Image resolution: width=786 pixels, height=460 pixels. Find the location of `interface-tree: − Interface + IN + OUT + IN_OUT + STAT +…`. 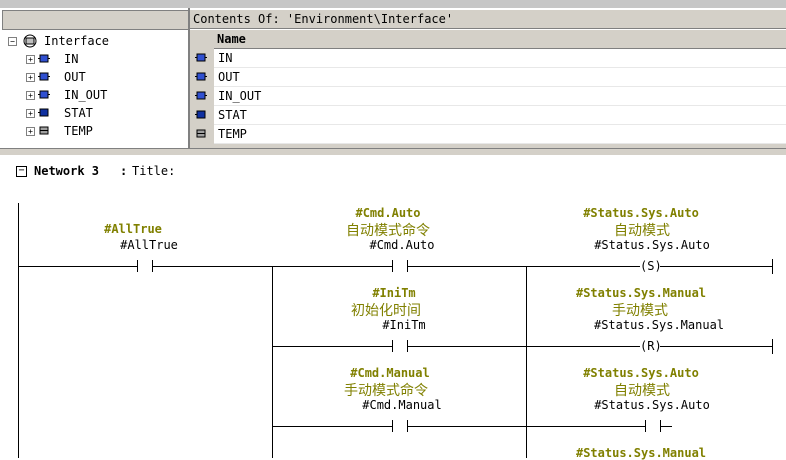

interface-tree: − Interface + IN + OUT + IN_OUT + STAT +… is located at coordinates (94, 89).